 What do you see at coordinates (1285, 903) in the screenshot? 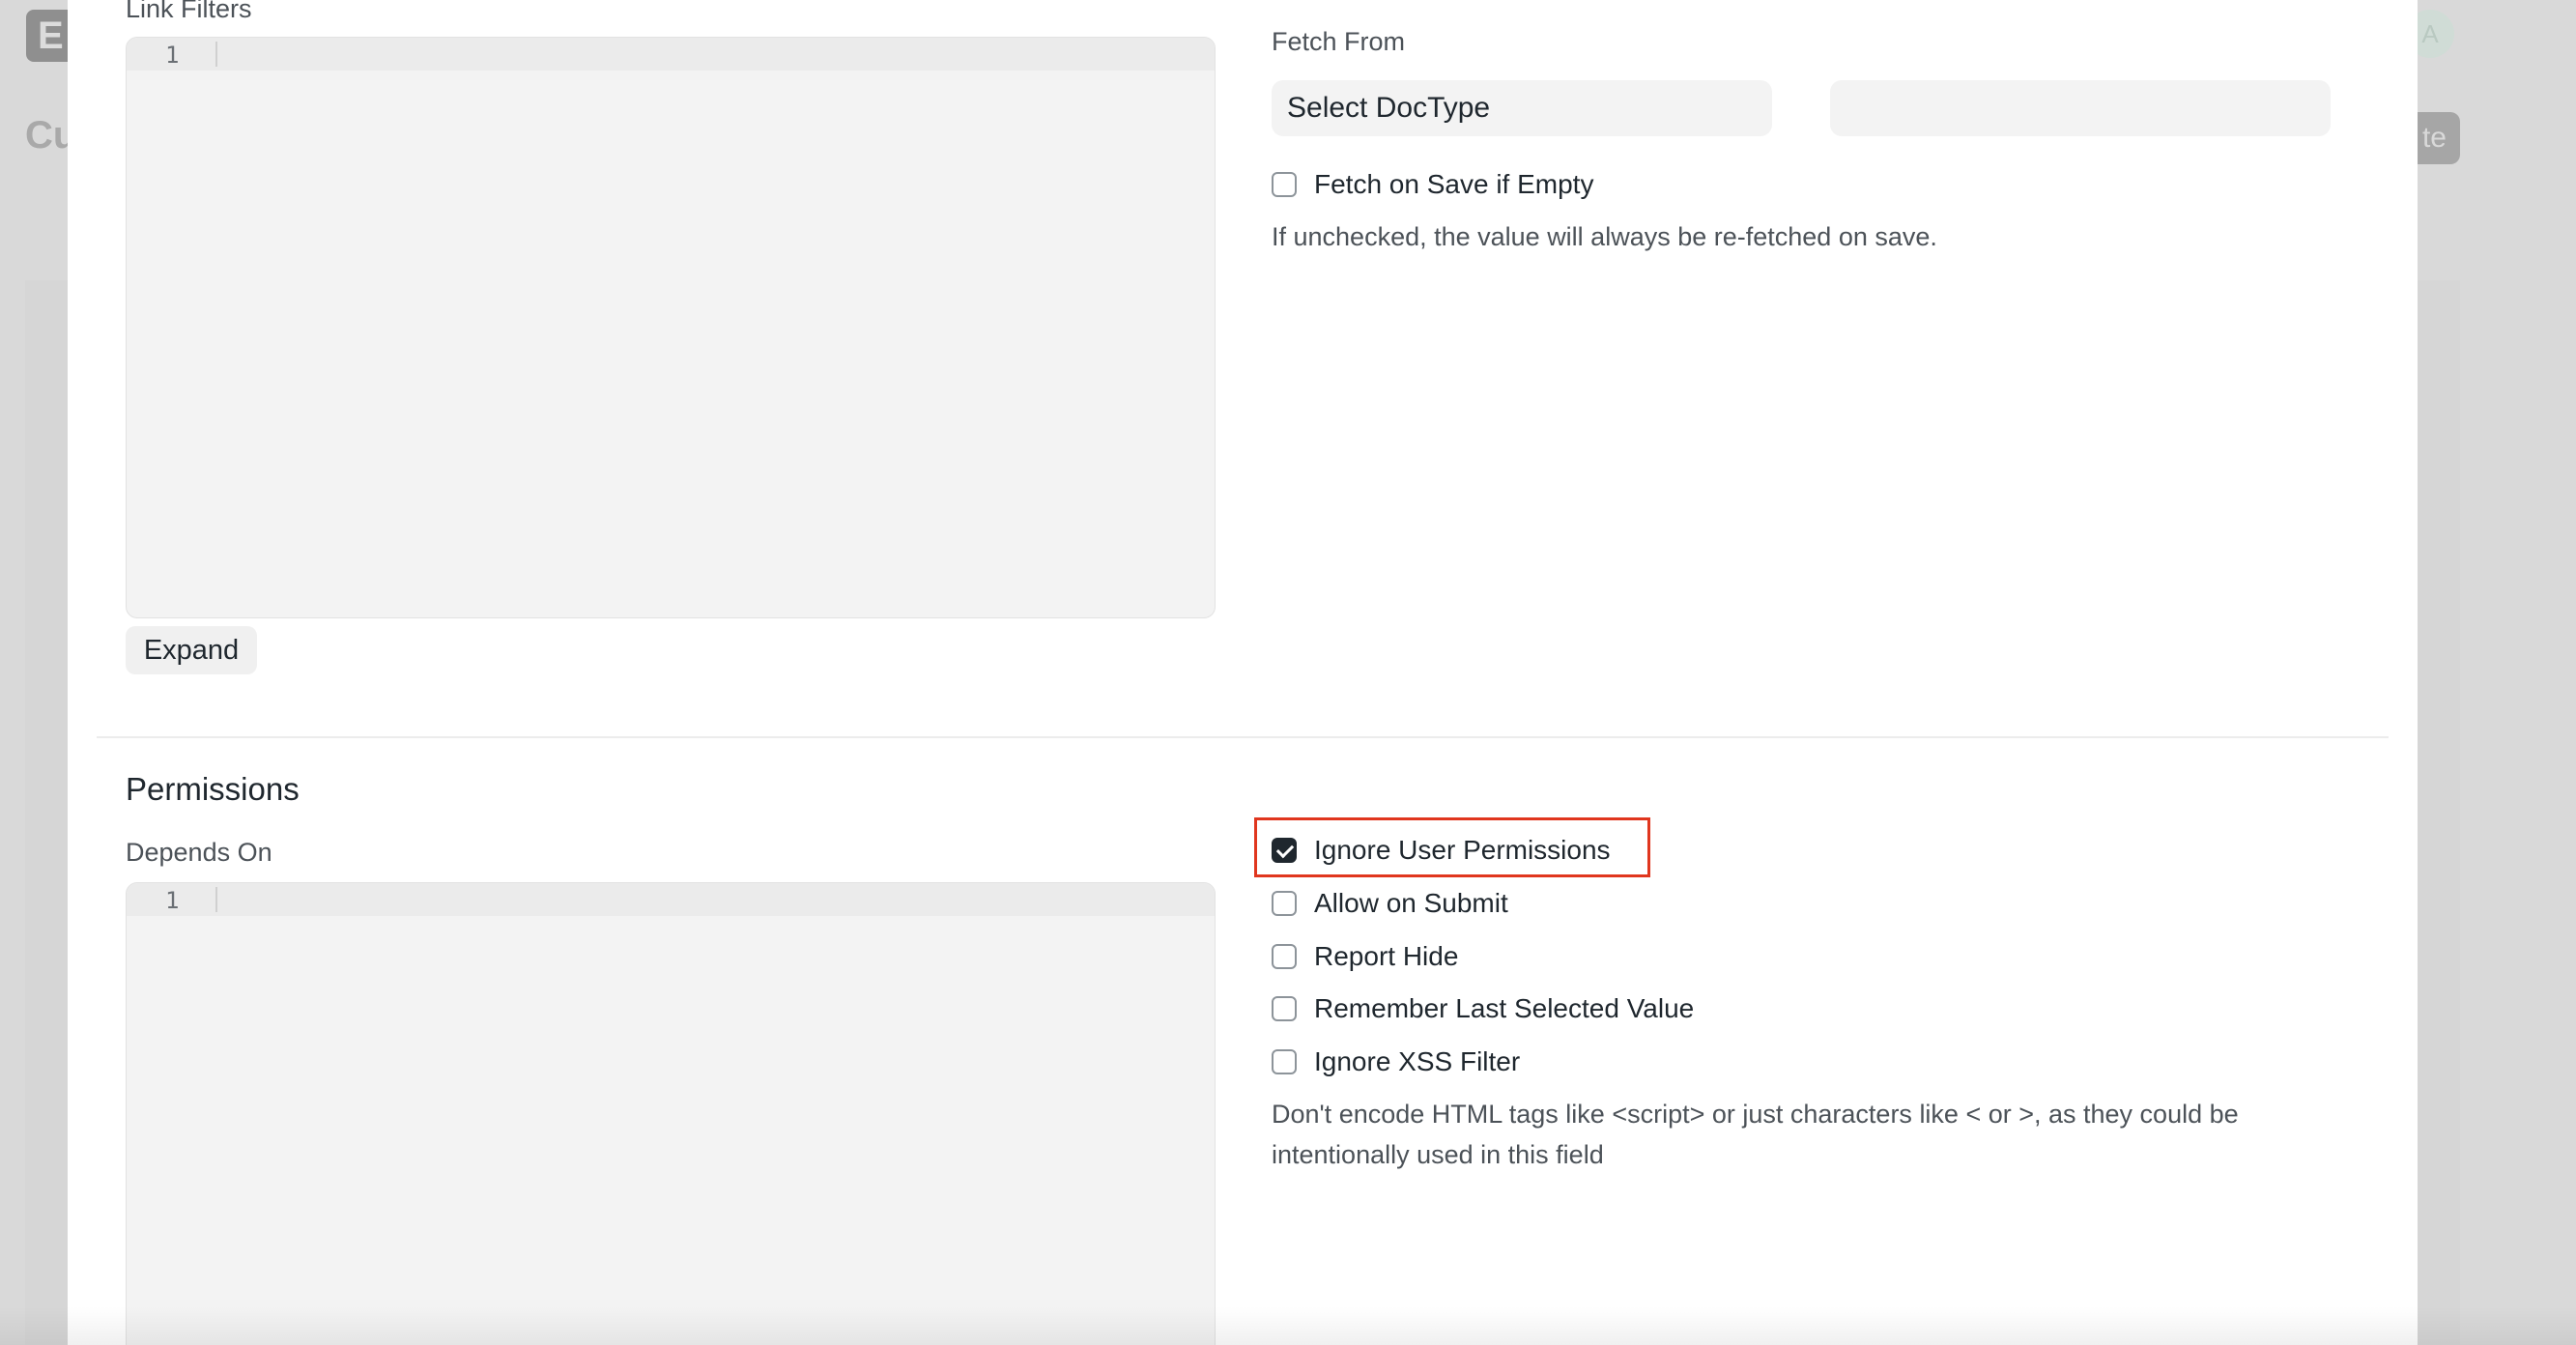
I see `allow-on-submit-checkbox` at bounding box center [1285, 903].